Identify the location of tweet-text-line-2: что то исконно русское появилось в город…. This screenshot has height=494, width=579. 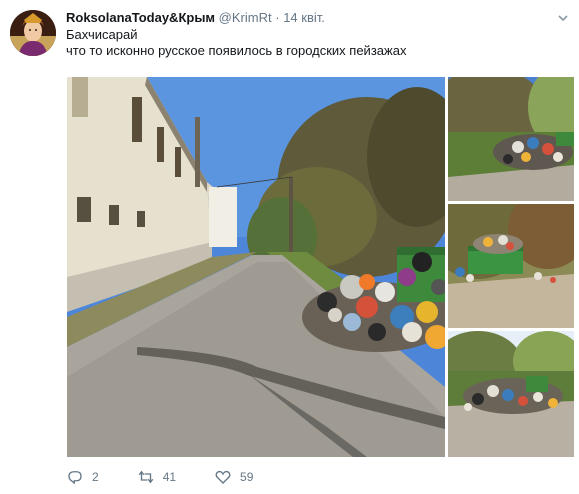
(236, 50).